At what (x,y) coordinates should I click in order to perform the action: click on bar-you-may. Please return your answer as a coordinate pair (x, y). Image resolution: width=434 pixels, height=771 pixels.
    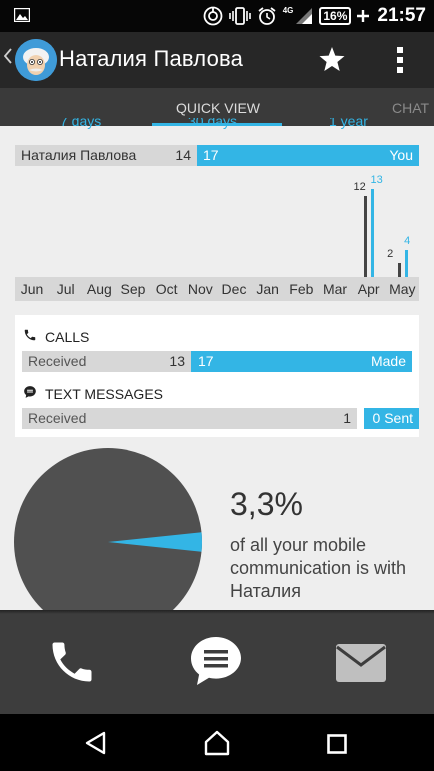
    Looking at the image, I should click on (406, 263).